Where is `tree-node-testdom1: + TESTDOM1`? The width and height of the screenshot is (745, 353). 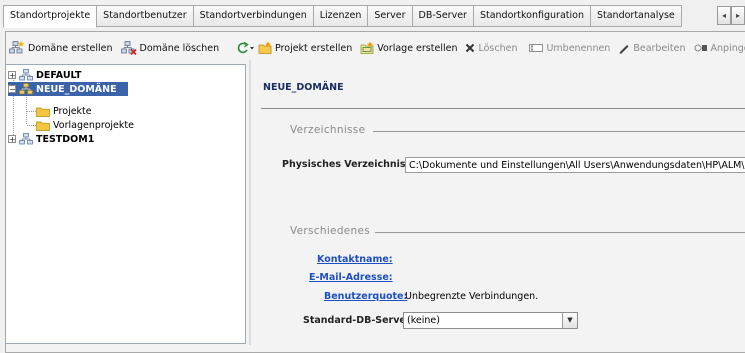
tree-node-testdom1: + TESTDOM1 is located at coordinates (51, 139).